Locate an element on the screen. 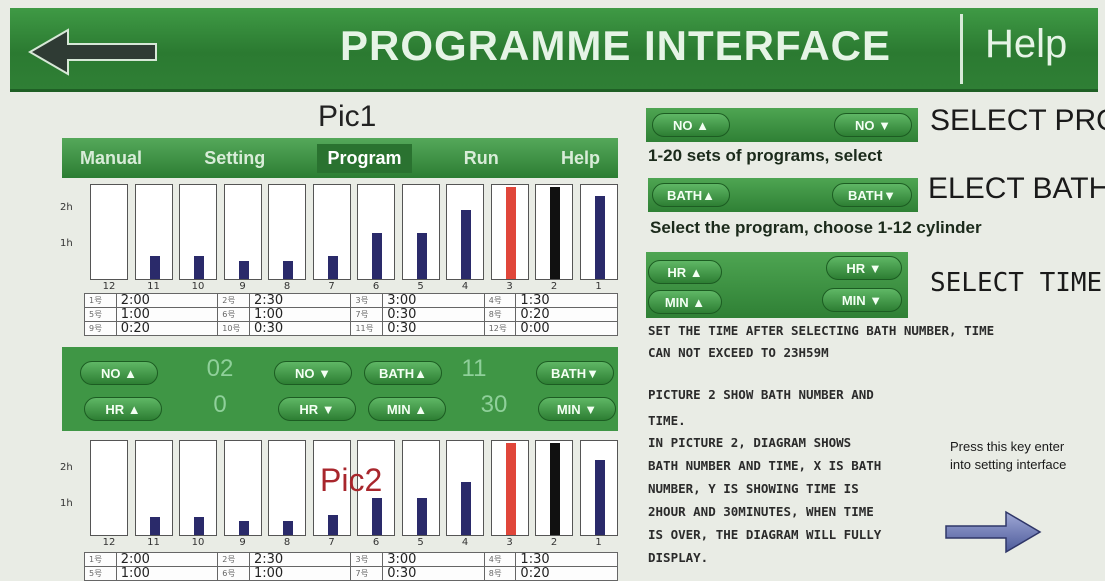 This screenshot has width=1105, height=581. time-min-up-button: MIN ▲ is located at coordinates (685, 302).